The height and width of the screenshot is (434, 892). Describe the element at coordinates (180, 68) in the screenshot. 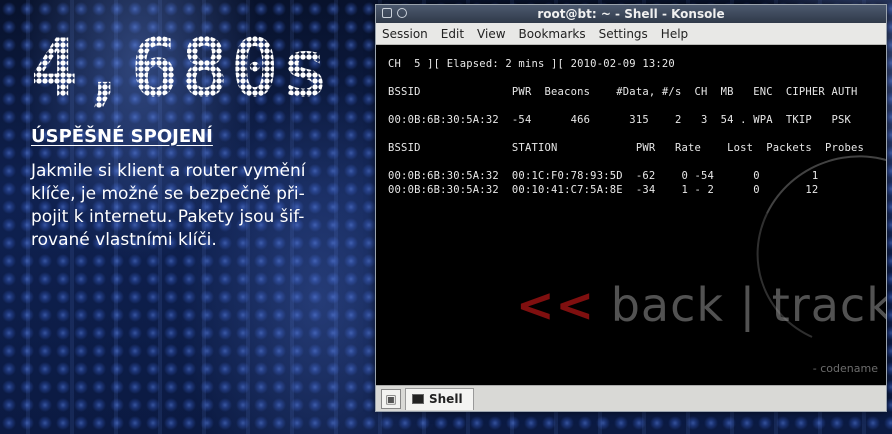

I see `big-number: 4,680s` at that location.